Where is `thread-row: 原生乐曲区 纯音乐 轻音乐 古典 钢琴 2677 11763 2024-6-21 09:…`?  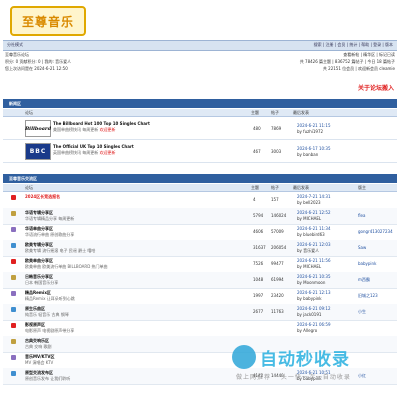 thread-row: 原生乐曲区 纯音乐 轻音乐 古典 钢琴 2677 11763 2024-6-21 09:… is located at coordinates (200, 312).